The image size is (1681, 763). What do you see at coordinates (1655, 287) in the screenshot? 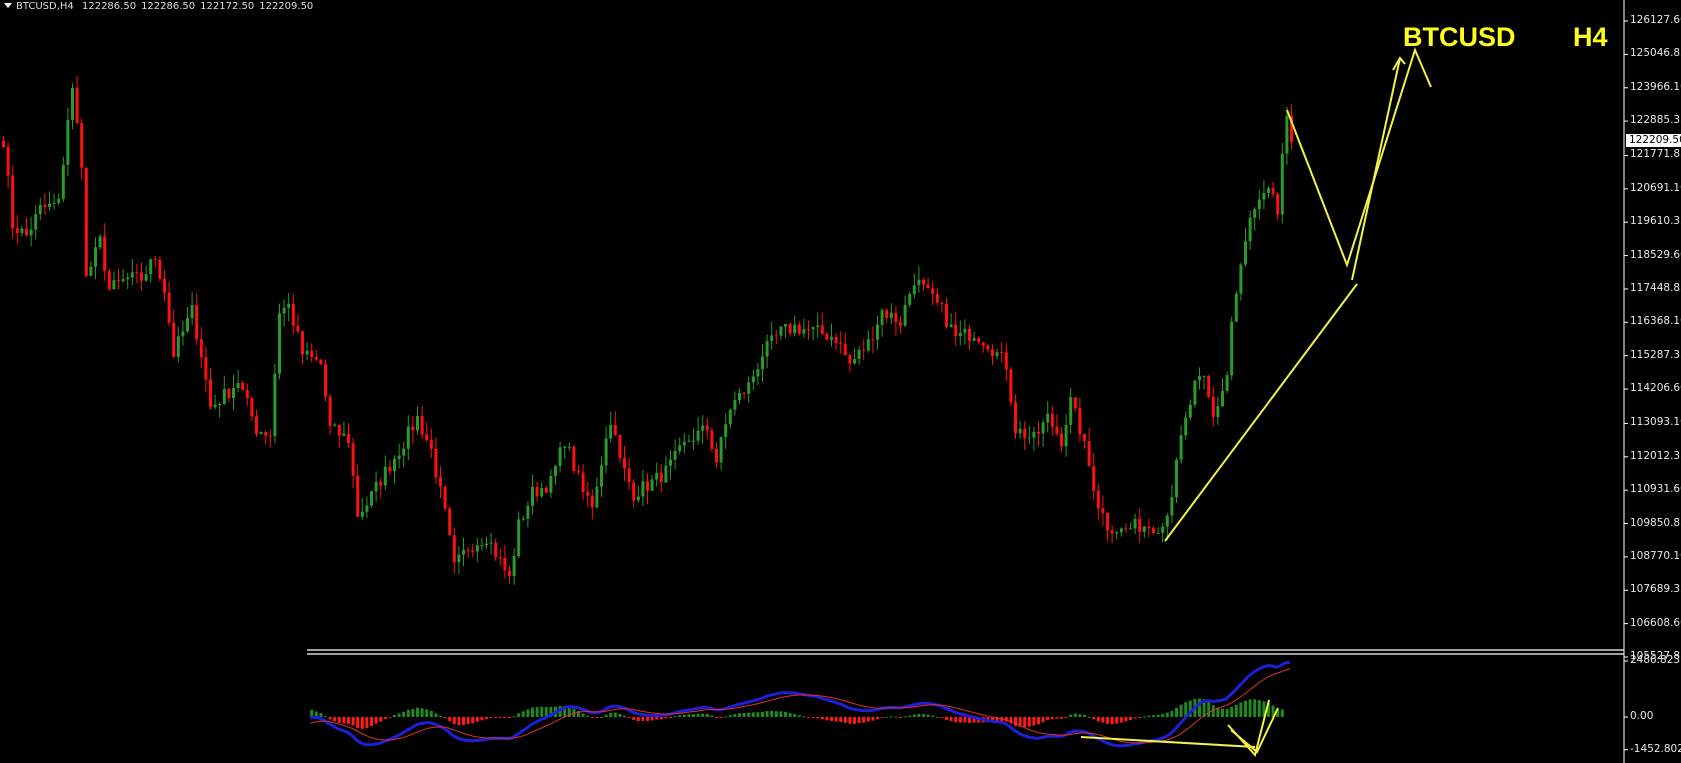
I see `price-axis-label: 117448.85` at bounding box center [1655, 287].